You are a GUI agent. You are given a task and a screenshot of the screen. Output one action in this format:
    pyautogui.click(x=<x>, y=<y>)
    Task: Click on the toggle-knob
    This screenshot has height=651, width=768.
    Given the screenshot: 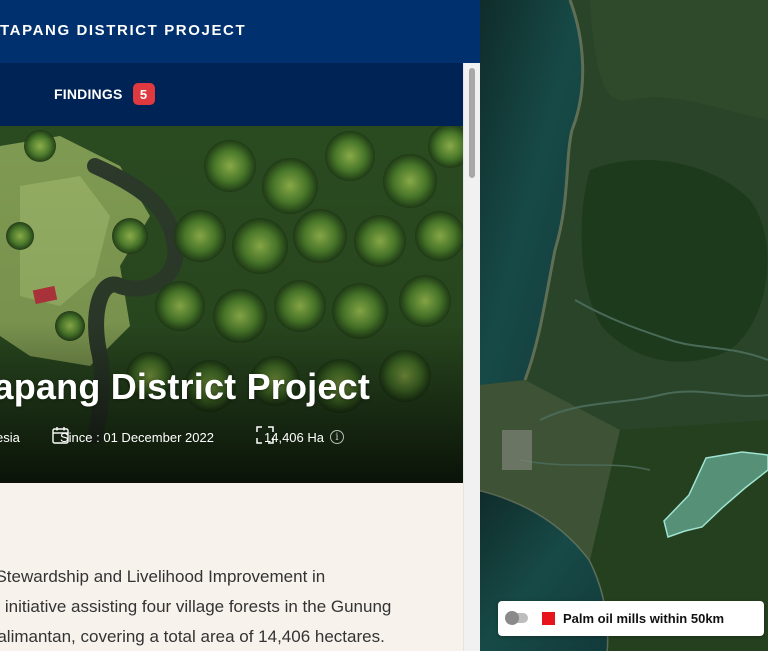 What is the action you would take?
    pyautogui.click(x=512, y=618)
    